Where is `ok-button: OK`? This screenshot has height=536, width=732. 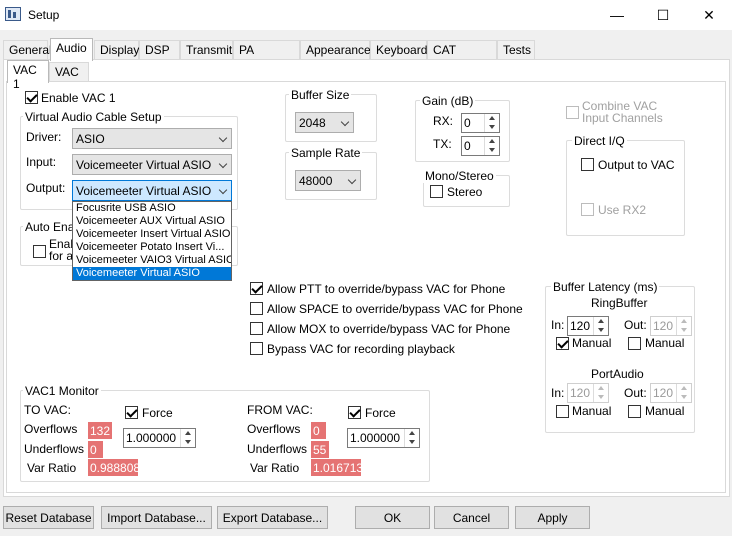
ok-button: OK is located at coordinates (392, 517).